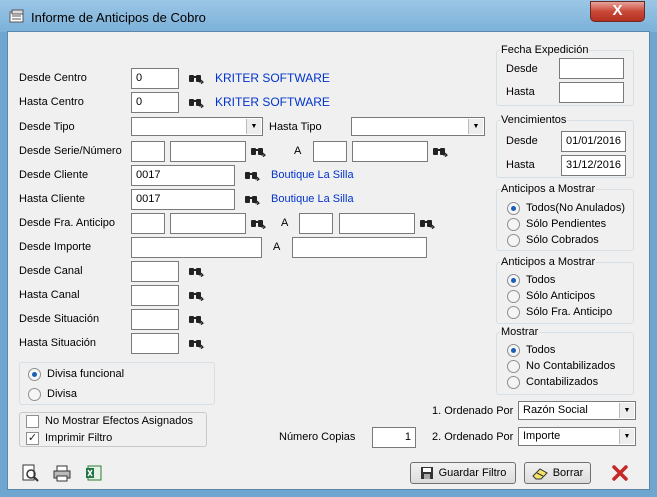  I want to click on hasta-canal-label: Hasta Canal, so click(49, 295).